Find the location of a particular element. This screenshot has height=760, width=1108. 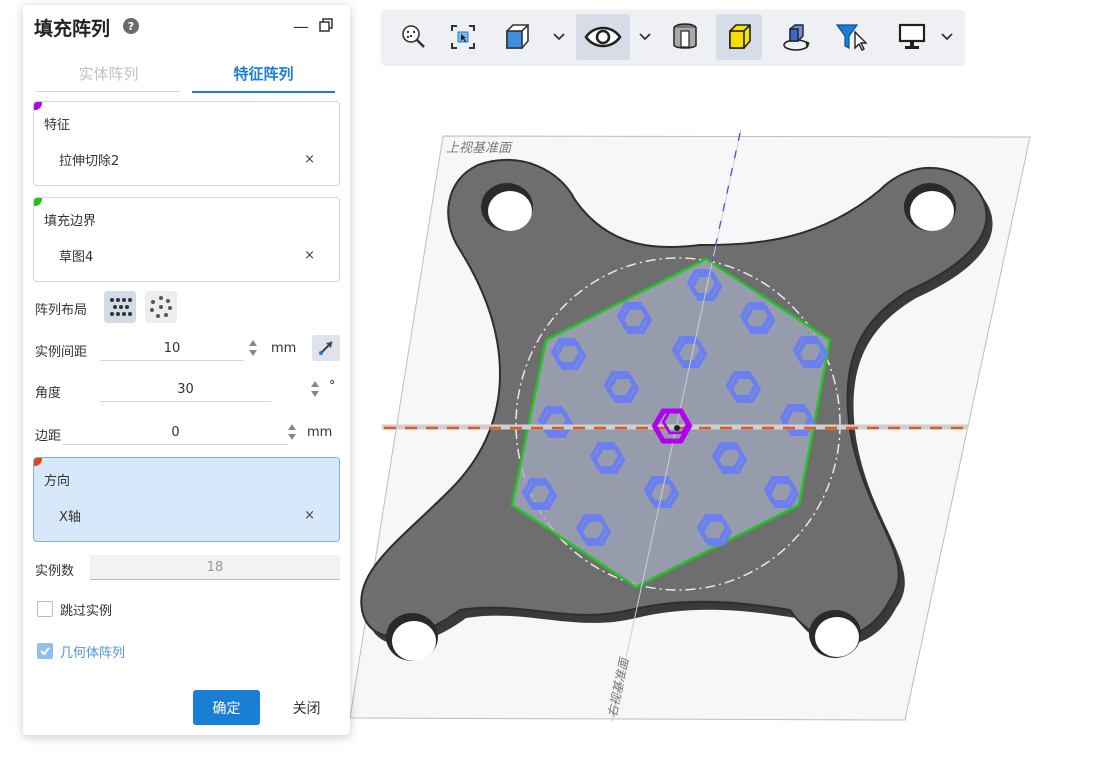

view-orientation-icon is located at coordinates (517, 36).